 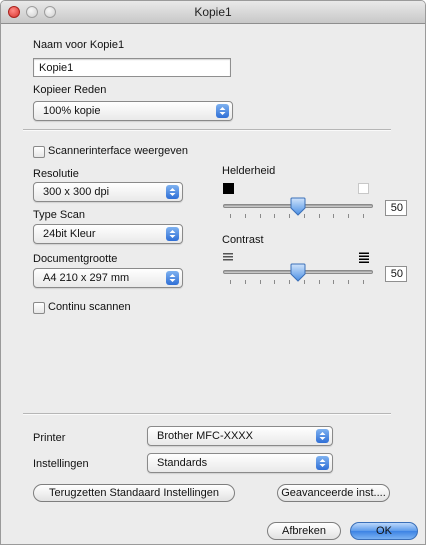 What do you see at coordinates (228, 188) in the screenshot?
I see `dark-swatch-icon` at bounding box center [228, 188].